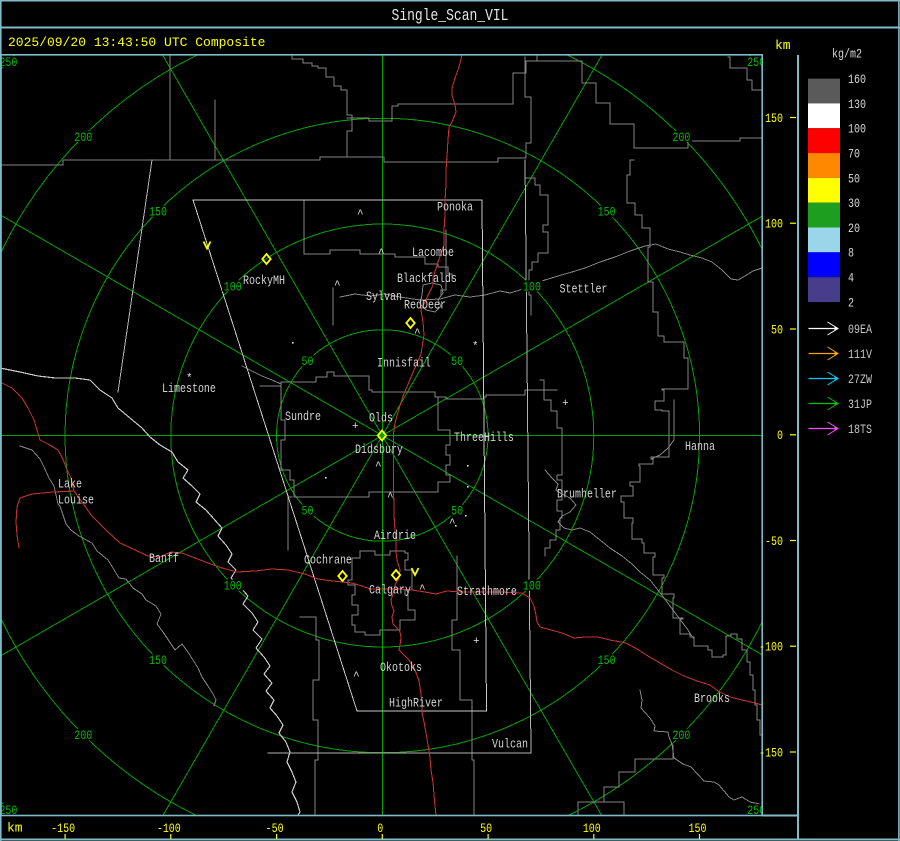 The width and height of the screenshot is (900, 841). I want to click on svg-text: Lacombe, so click(433, 253).